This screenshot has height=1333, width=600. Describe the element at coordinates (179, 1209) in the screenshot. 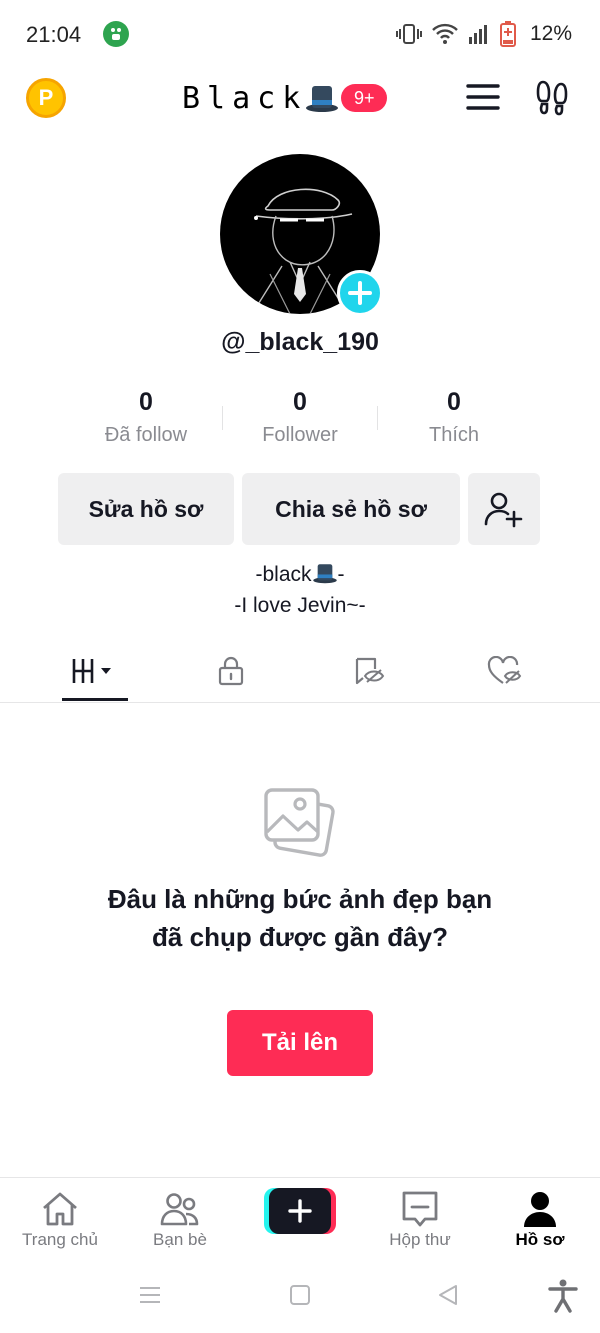

I see `friends-icon` at that location.